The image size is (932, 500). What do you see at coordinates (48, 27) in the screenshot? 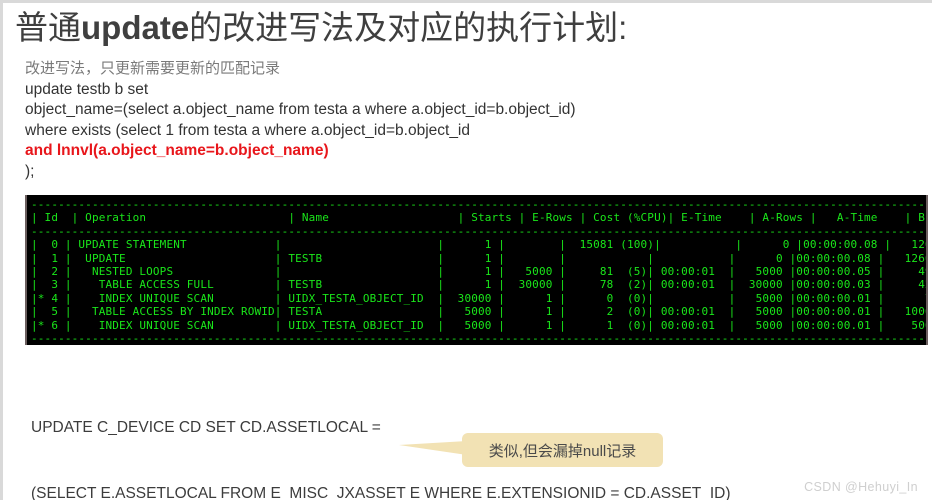
I see `page-title-prefix: 普通` at bounding box center [48, 27].